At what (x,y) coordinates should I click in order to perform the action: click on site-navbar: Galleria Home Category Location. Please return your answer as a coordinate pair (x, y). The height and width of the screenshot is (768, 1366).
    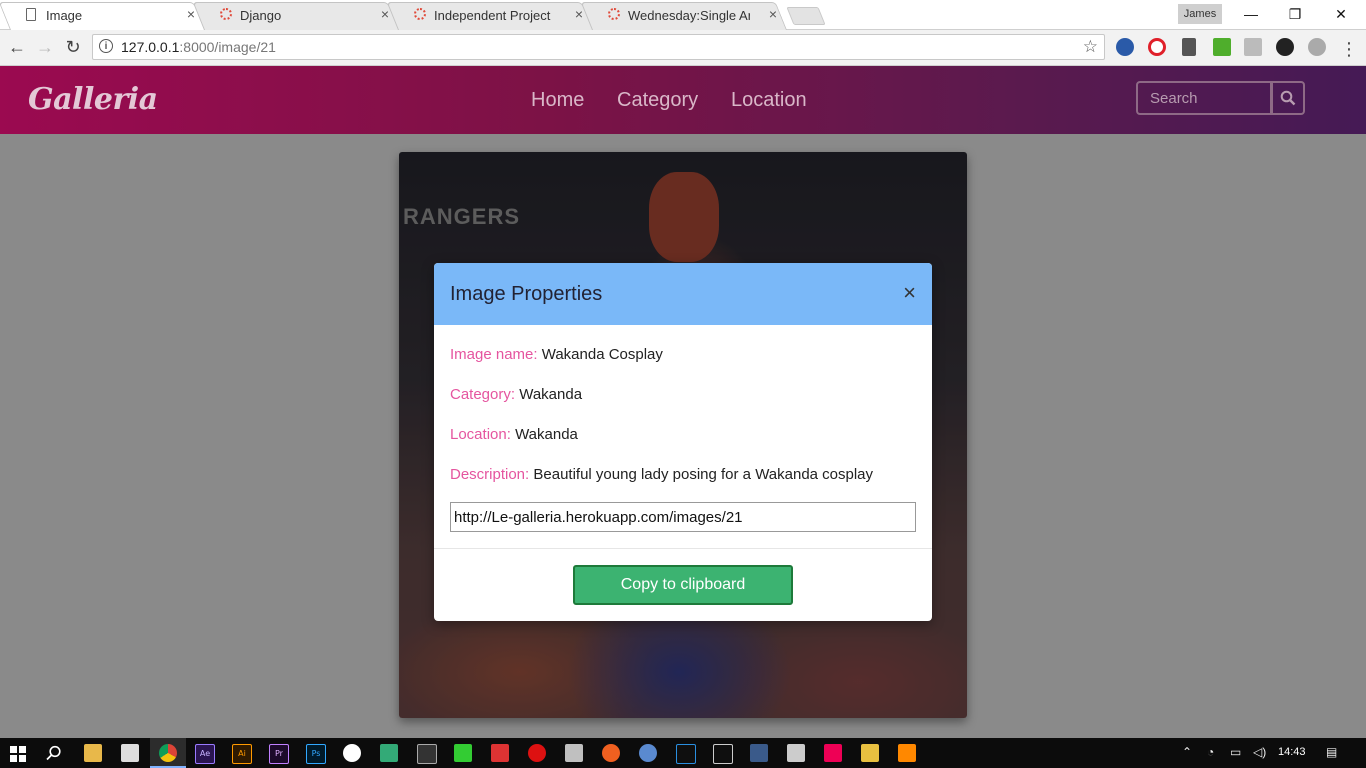
    Looking at the image, I should click on (683, 100).